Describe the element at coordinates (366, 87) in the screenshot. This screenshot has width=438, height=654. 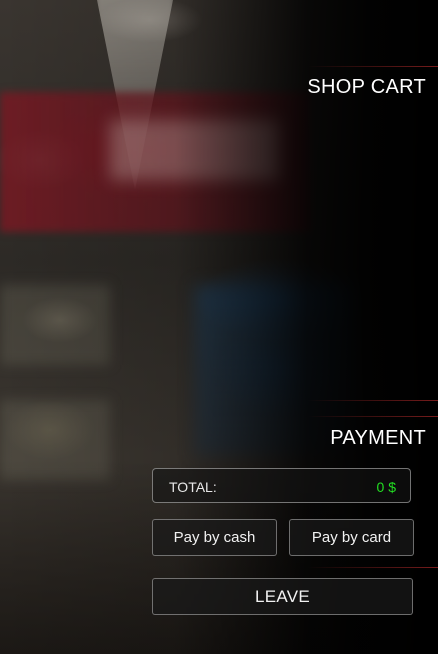
I see `shop-cart-title: SHOP CART` at that location.